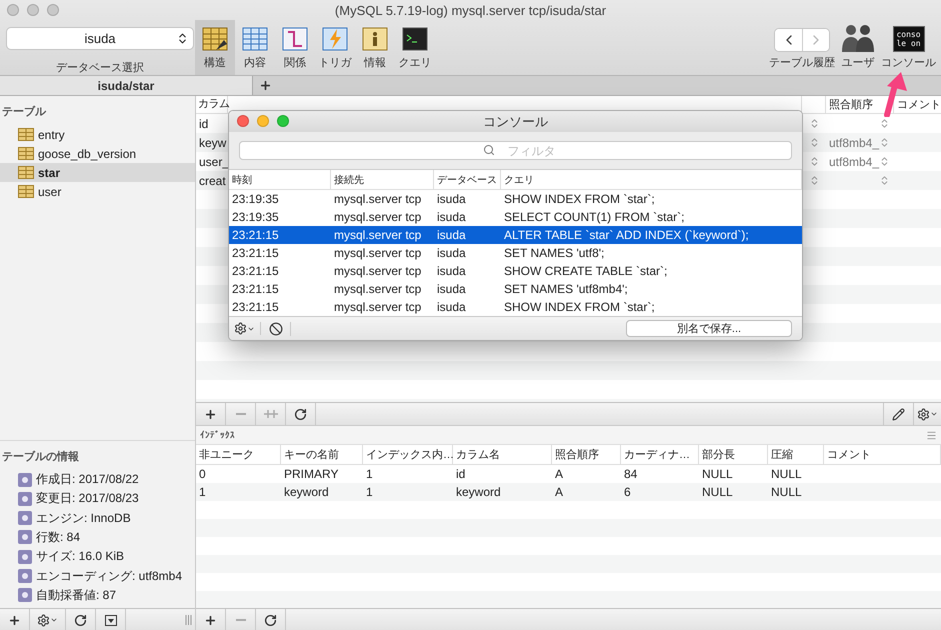  What do you see at coordinates (515, 199) in the screenshot?
I see `log-row: 23:19:35 mysql.server tcp isuda SHOW INDEX FROM `star`;` at bounding box center [515, 199].